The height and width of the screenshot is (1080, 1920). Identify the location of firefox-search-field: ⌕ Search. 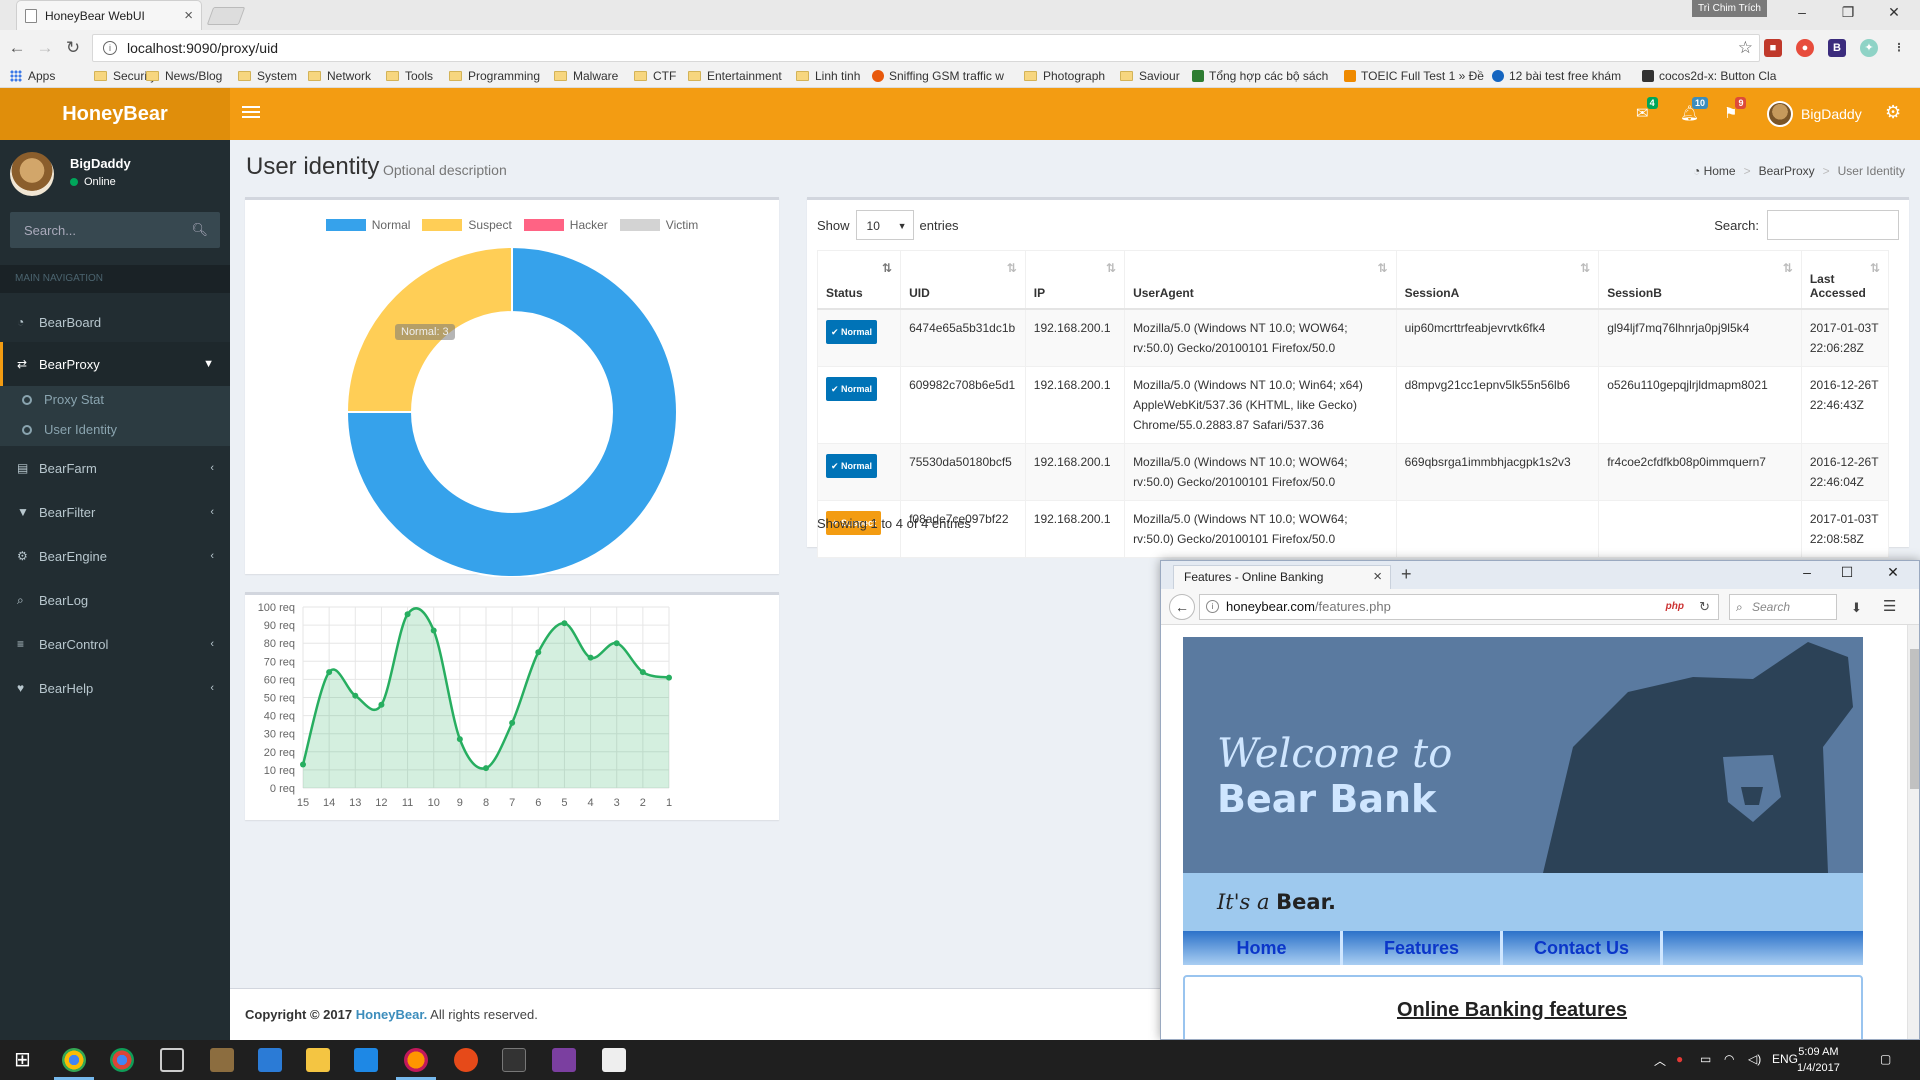
(1783, 607).